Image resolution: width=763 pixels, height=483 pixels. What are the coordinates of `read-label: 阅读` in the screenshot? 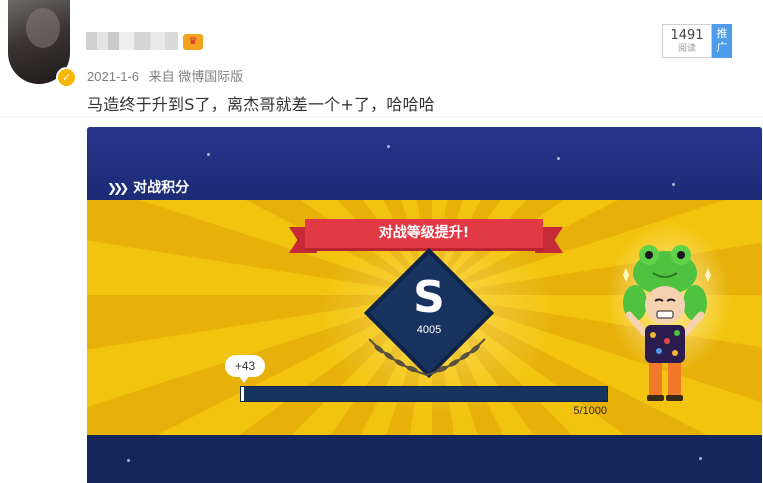 It's located at (686, 49).